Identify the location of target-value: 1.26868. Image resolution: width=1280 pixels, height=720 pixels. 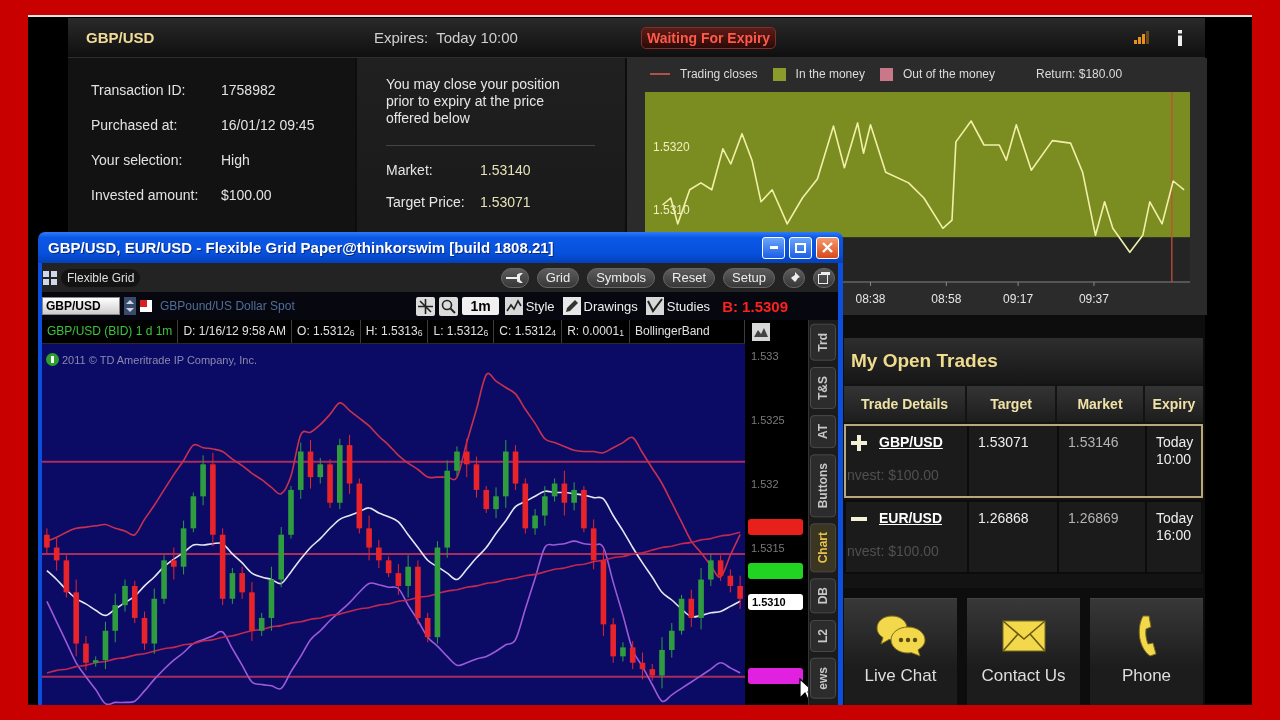
(1003, 518).